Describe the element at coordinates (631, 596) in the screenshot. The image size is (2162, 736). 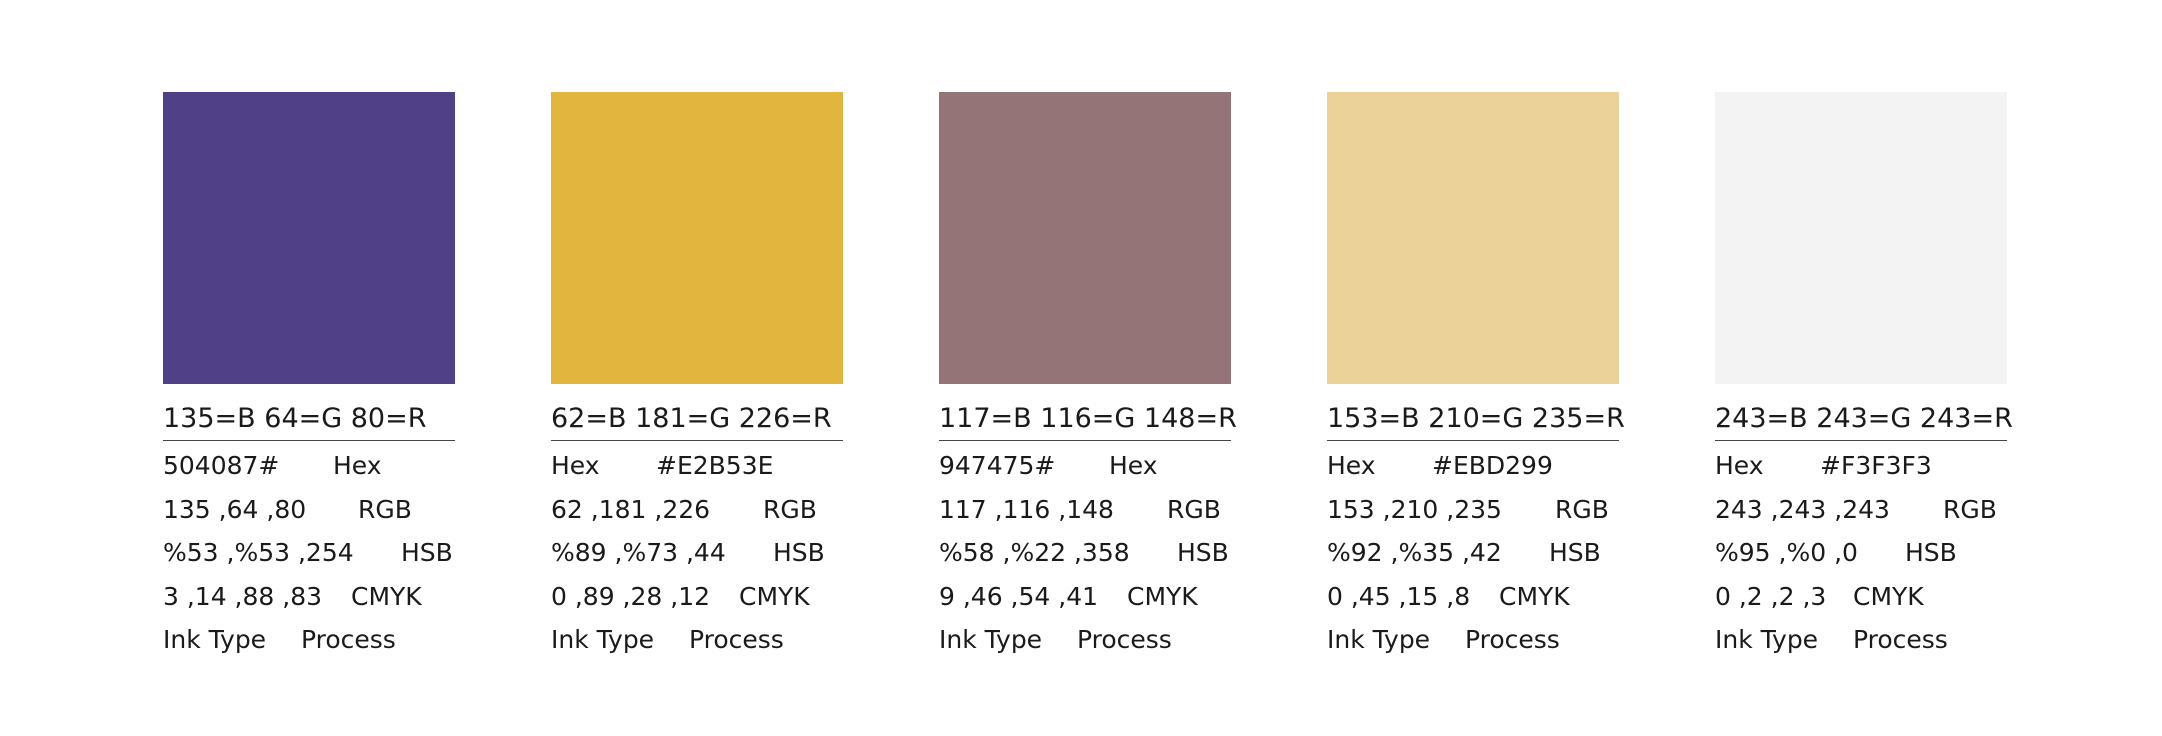
I see `cmyk-value: 0 ,89 ,28 ,12` at that location.